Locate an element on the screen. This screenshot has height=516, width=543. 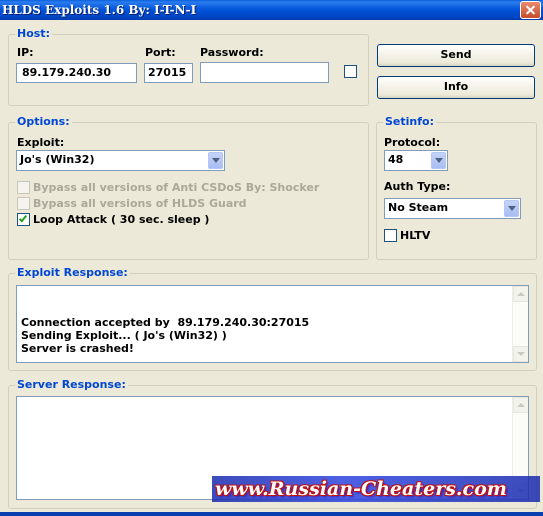
checkmark-icon is located at coordinates (23, 218).